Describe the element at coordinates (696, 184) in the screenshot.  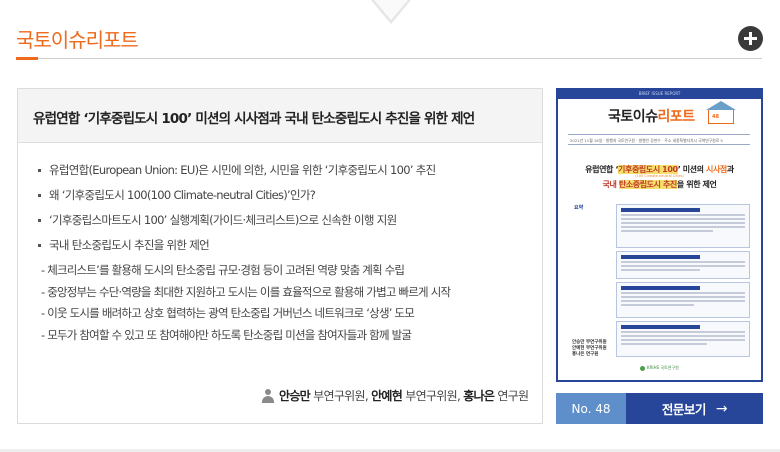
I see `cover-headline-part: 을 위한 제언` at that location.